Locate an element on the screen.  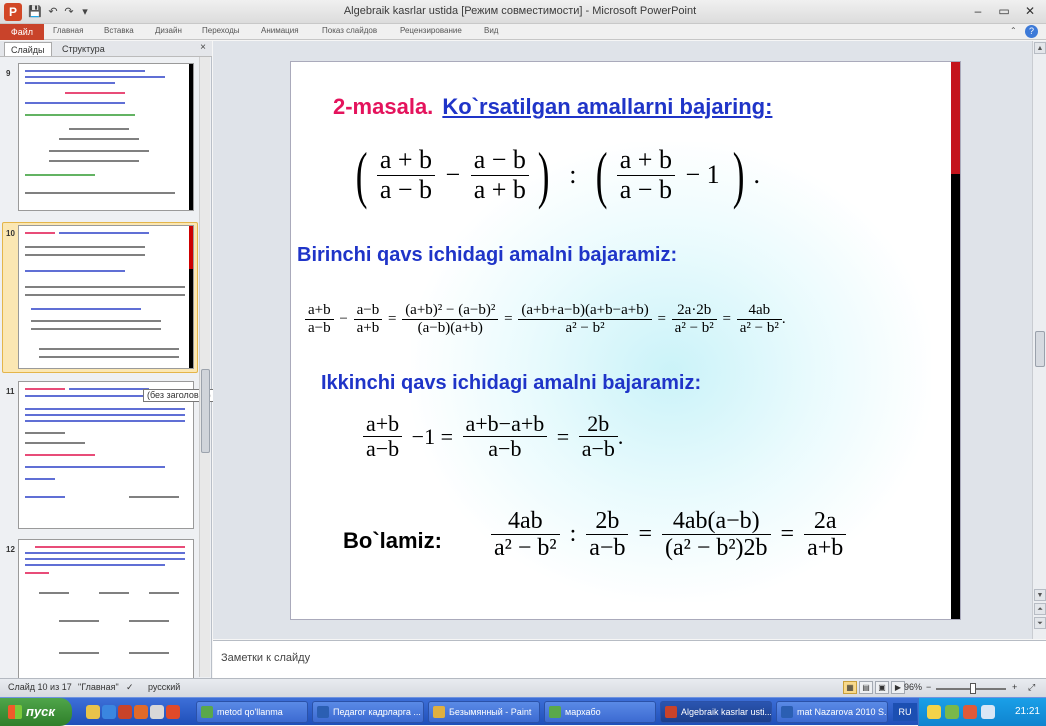
slideshow-button: ▶ is located at coordinates (898, 687).